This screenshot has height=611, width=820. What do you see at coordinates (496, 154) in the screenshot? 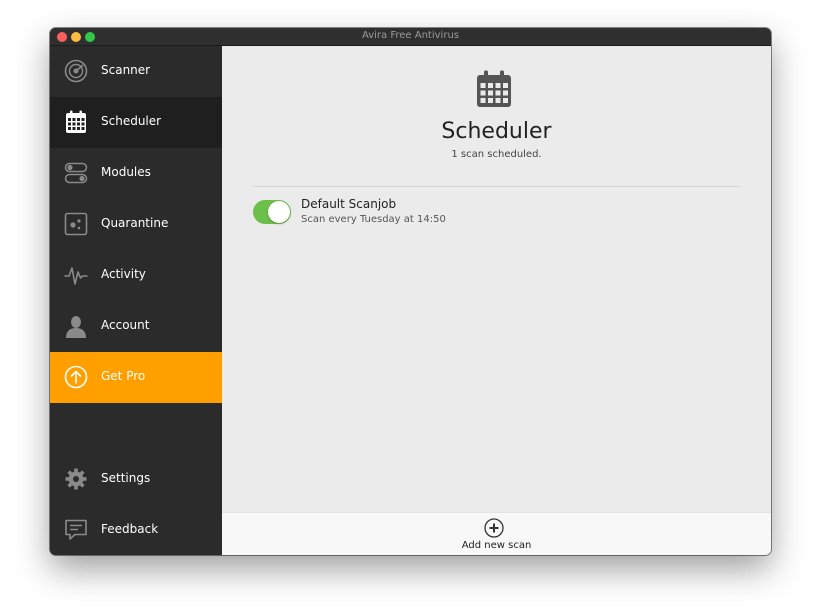
I see `page-subtitle: 1 scan scheduled.` at bounding box center [496, 154].